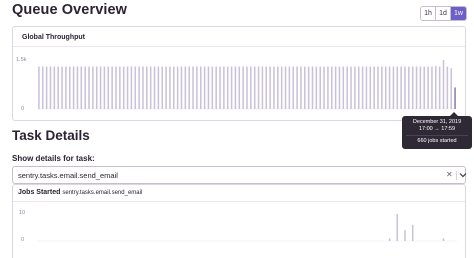  I want to click on close-icon: ✕, so click(449, 174).